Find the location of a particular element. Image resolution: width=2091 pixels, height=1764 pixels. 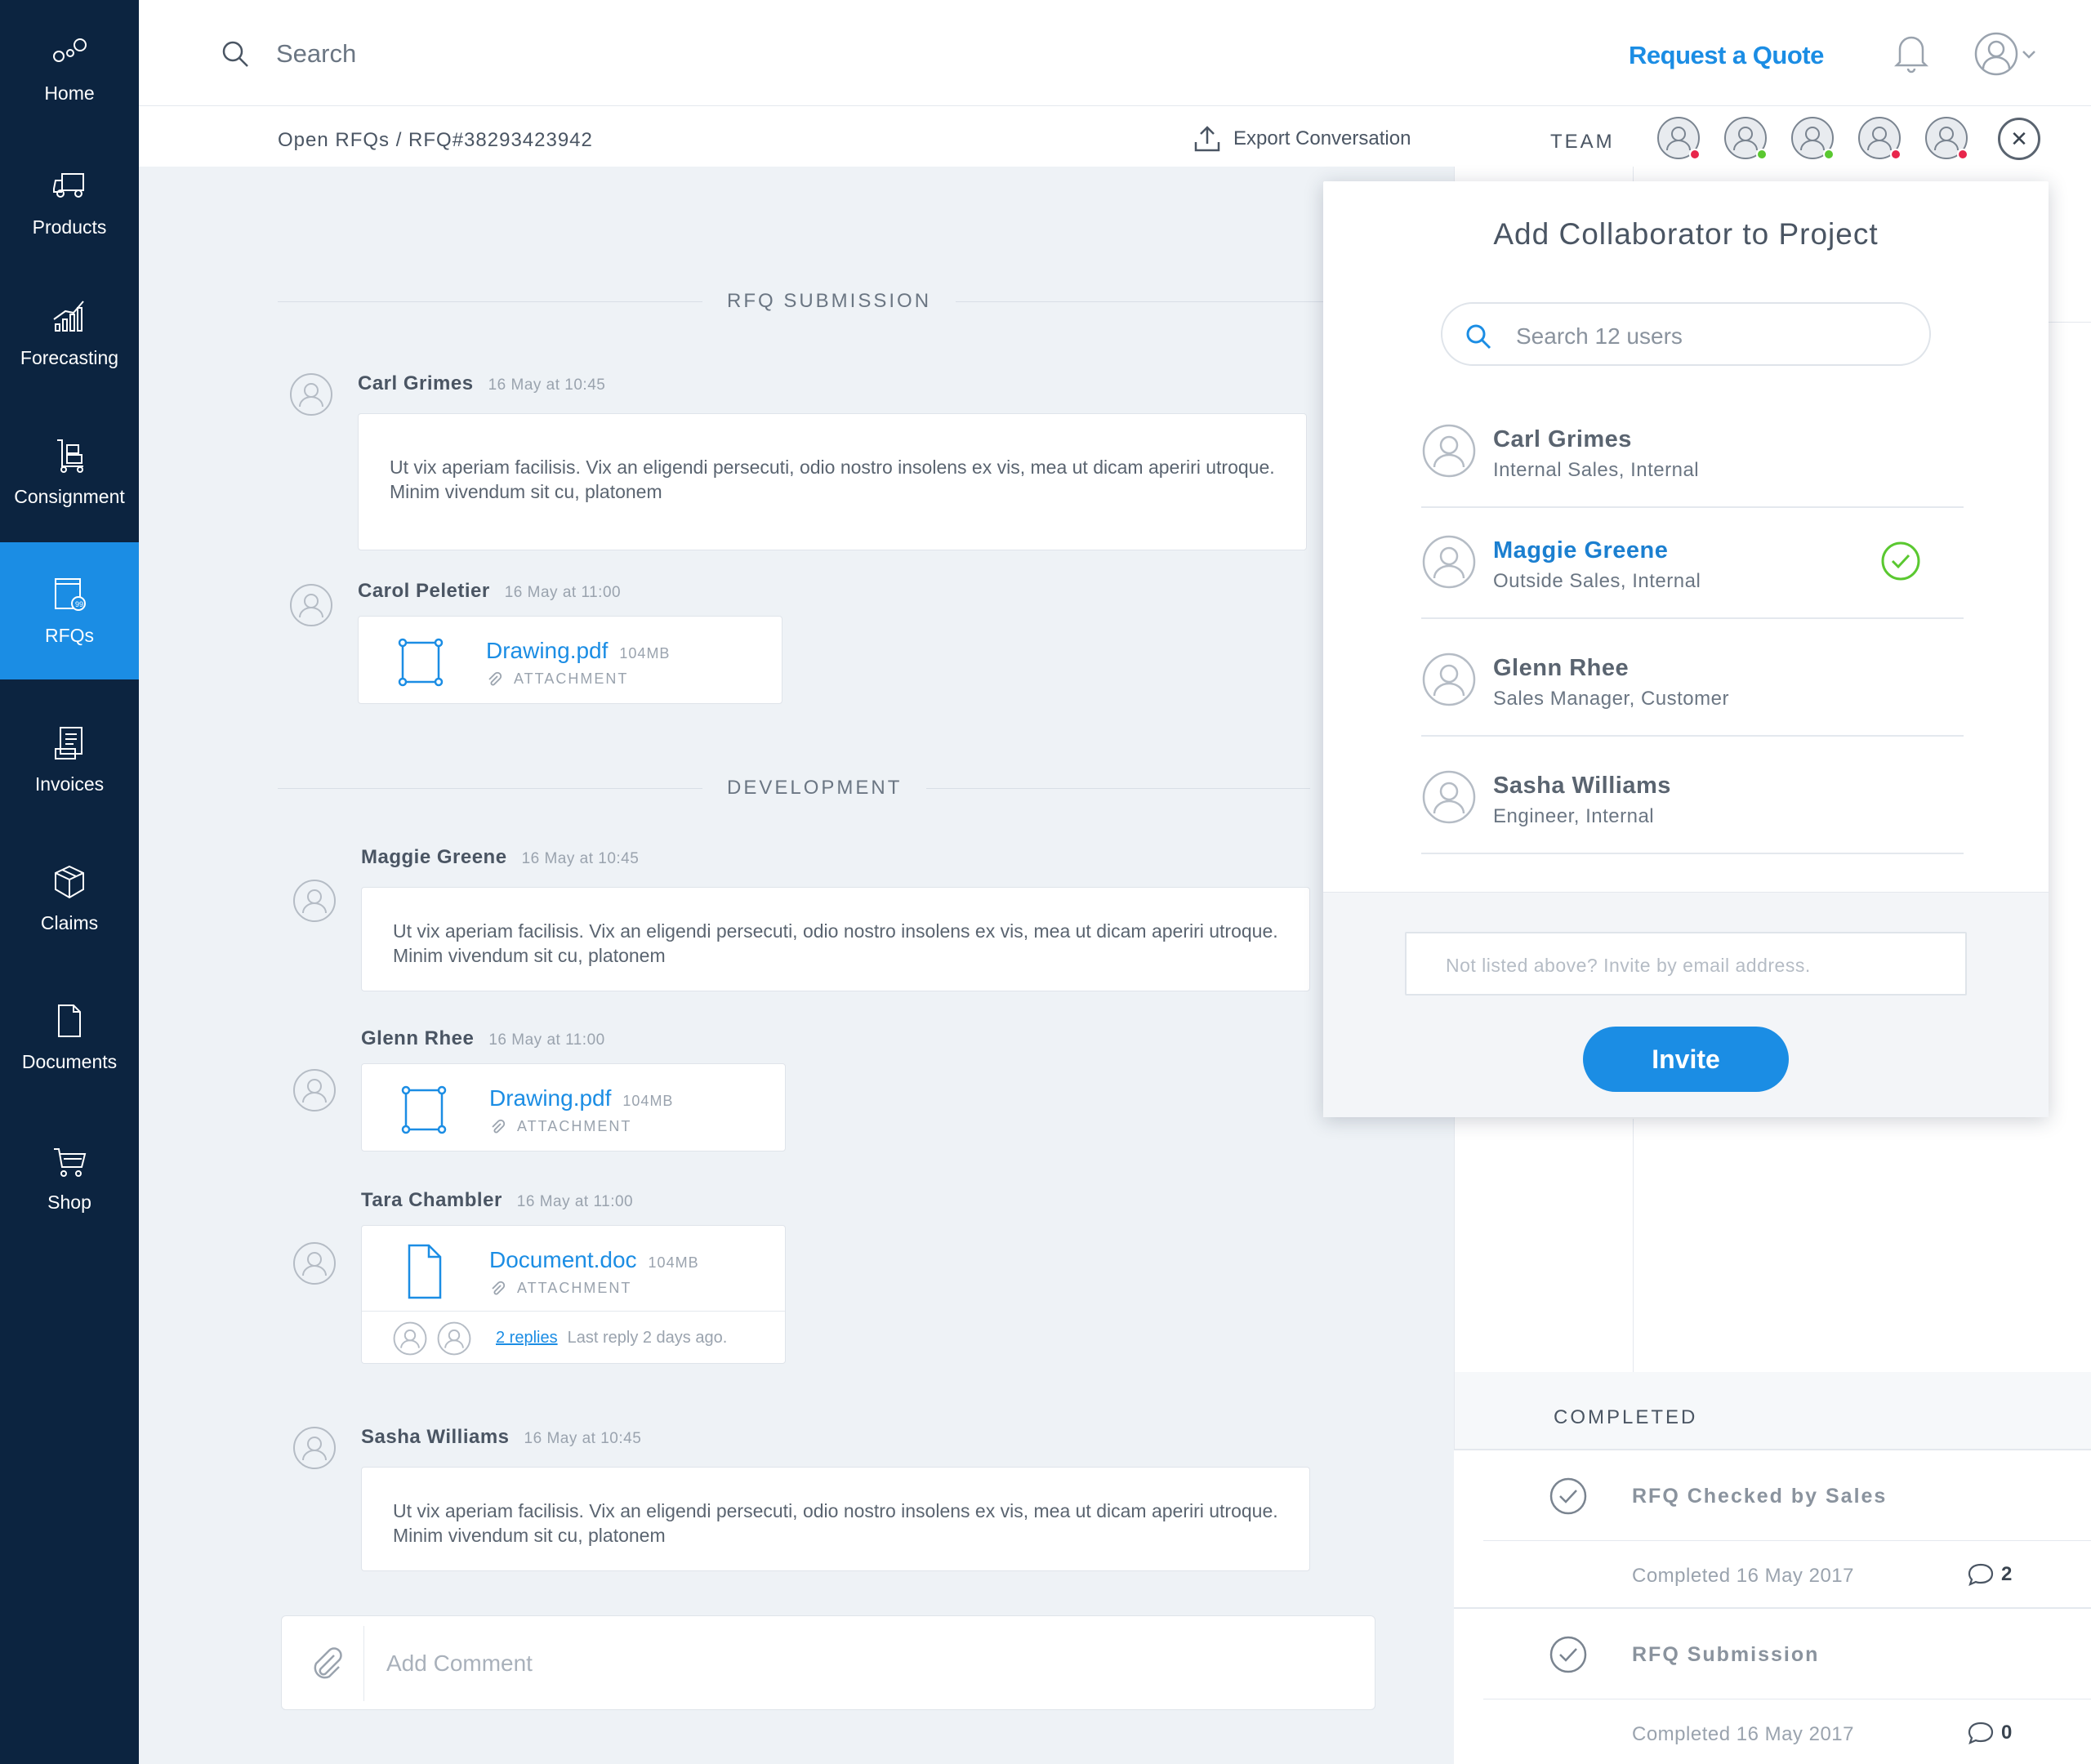

sidebar-item-consignment: Consignment is located at coordinates (69, 472).